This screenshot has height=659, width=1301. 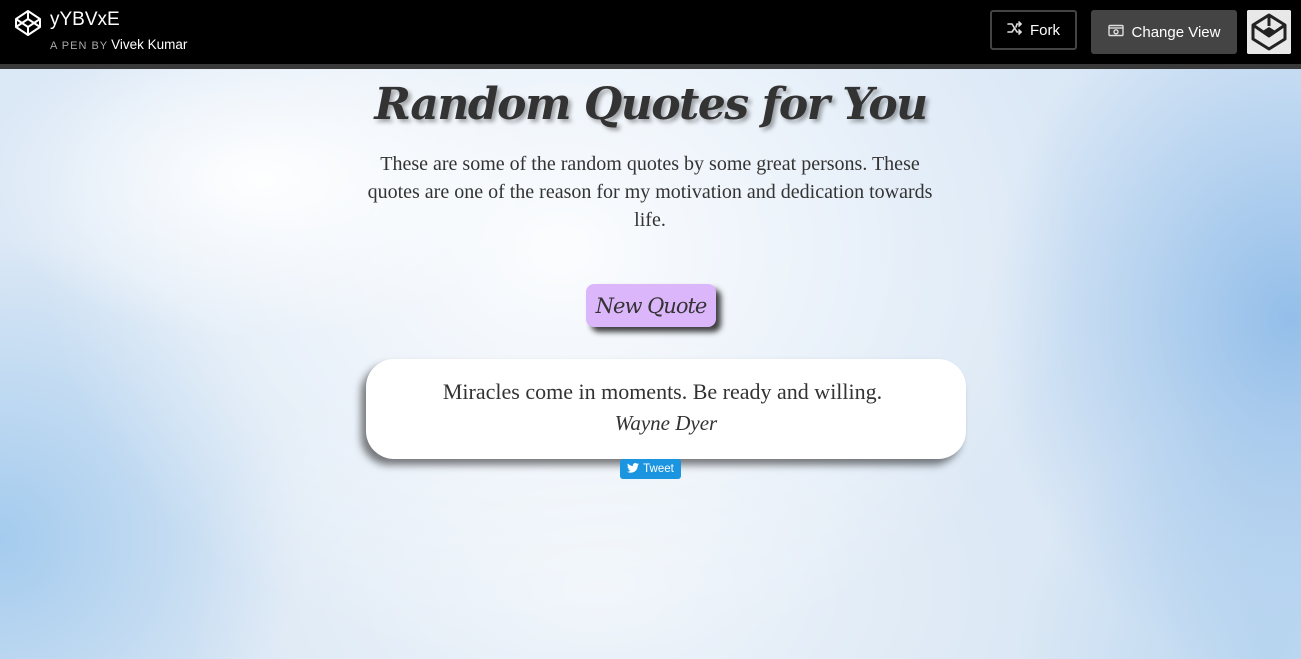 I want to click on tweet-button: Tweet, so click(x=650, y=469).